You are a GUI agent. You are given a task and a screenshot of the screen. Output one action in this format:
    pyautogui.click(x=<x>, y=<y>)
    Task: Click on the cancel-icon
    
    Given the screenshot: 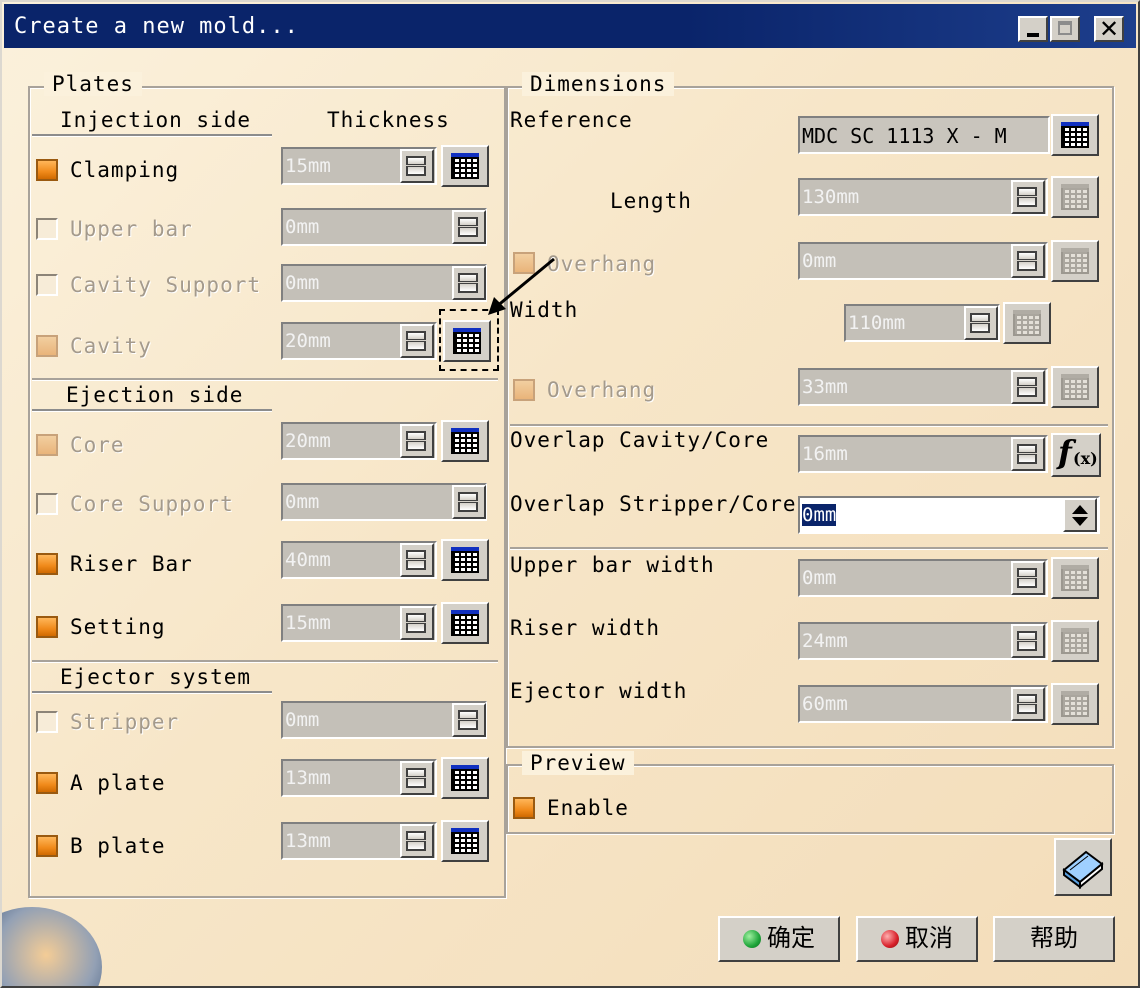 What is the action you would take?
    pyautogui.click(x=890, y=939)
    